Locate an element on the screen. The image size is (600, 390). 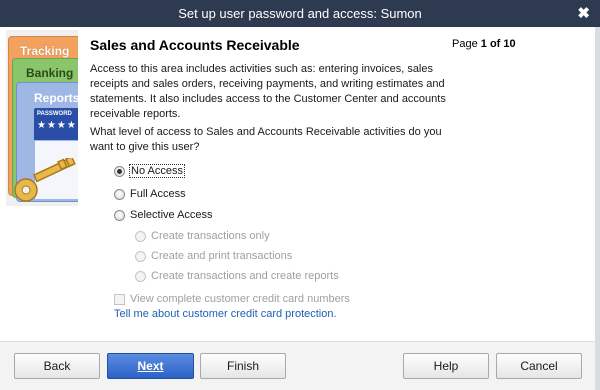
option-no-access: No Access is located at coordinates (149, 171).